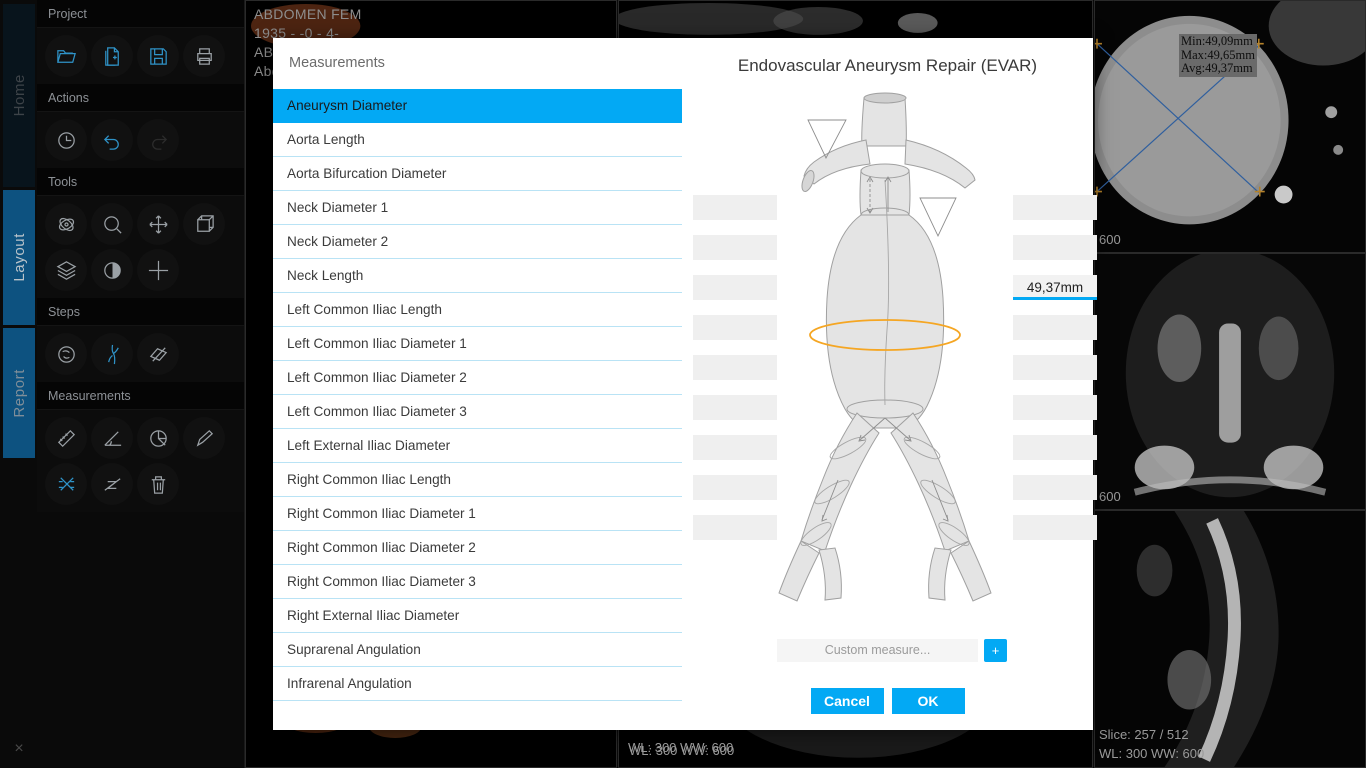  I want to click on pan-move-icon, so click(158, 224).